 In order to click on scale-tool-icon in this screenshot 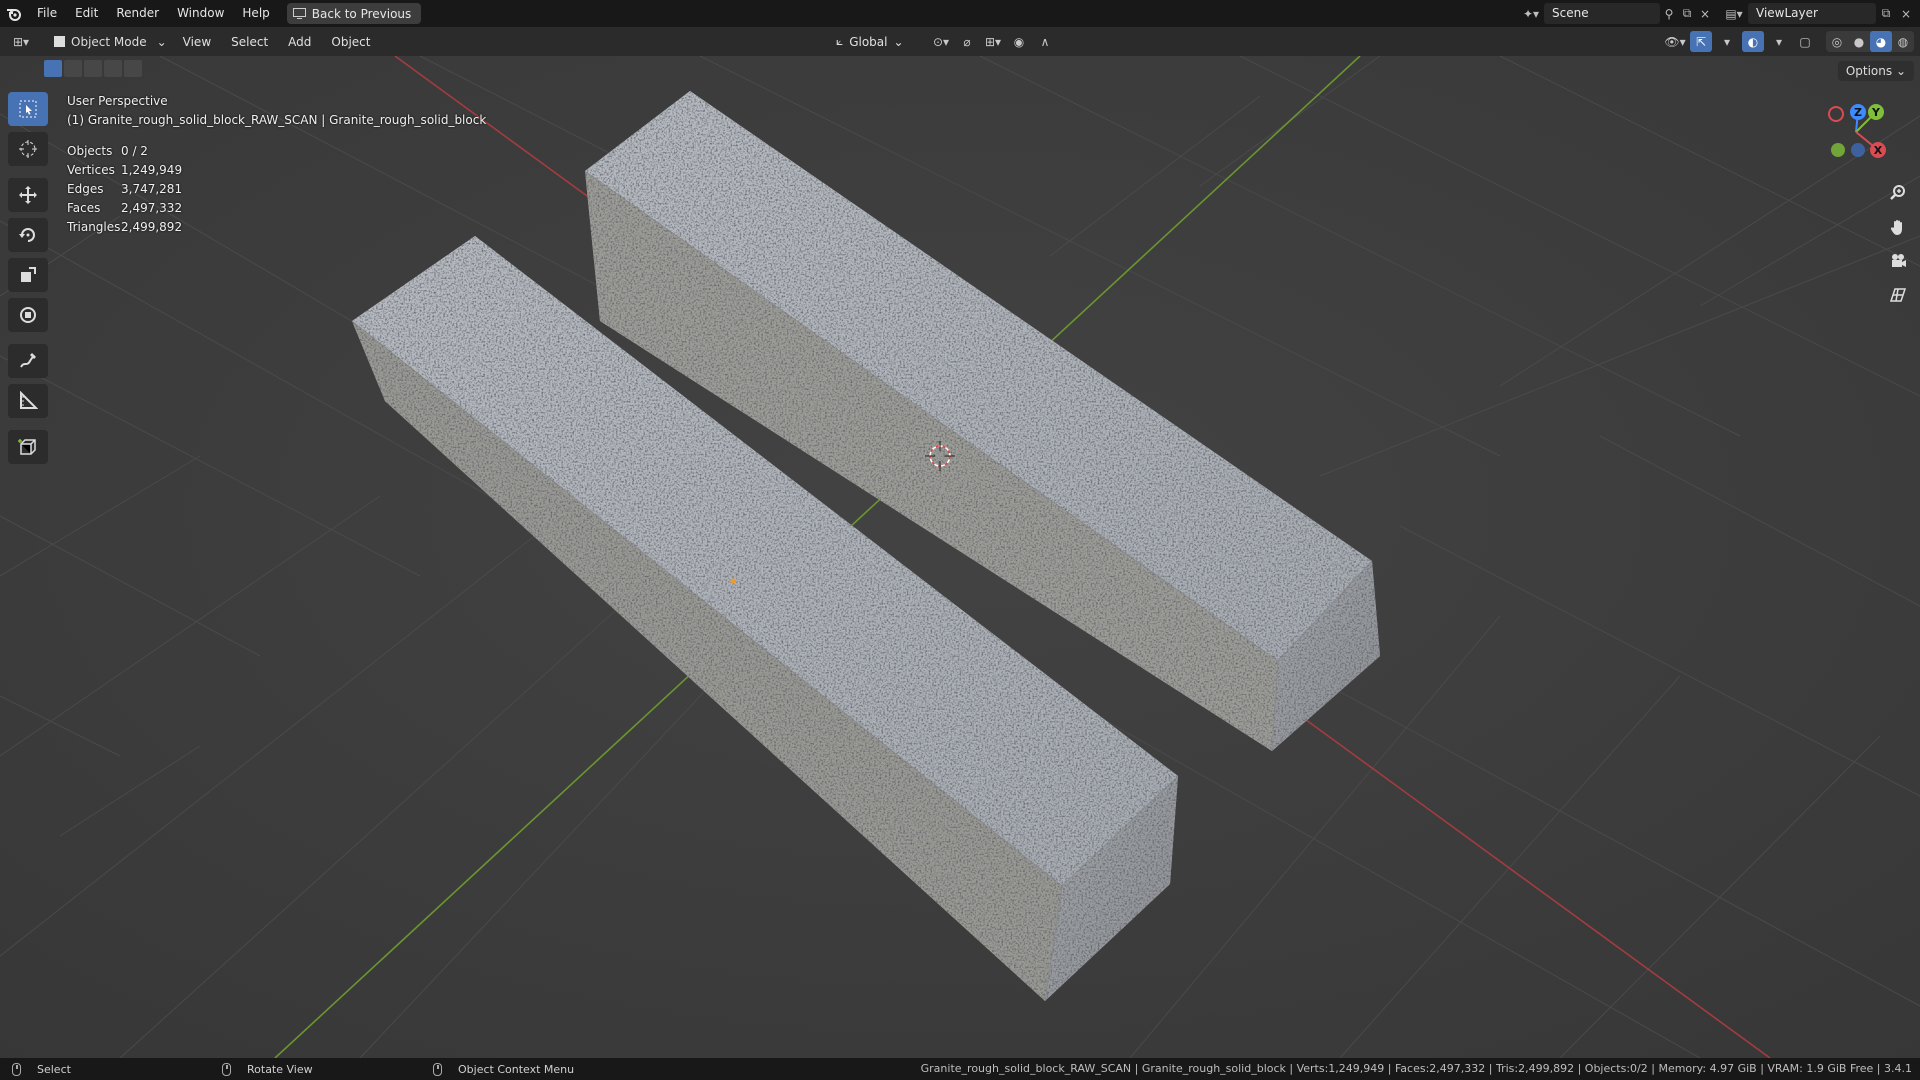, I will do `click(28, 275)`.